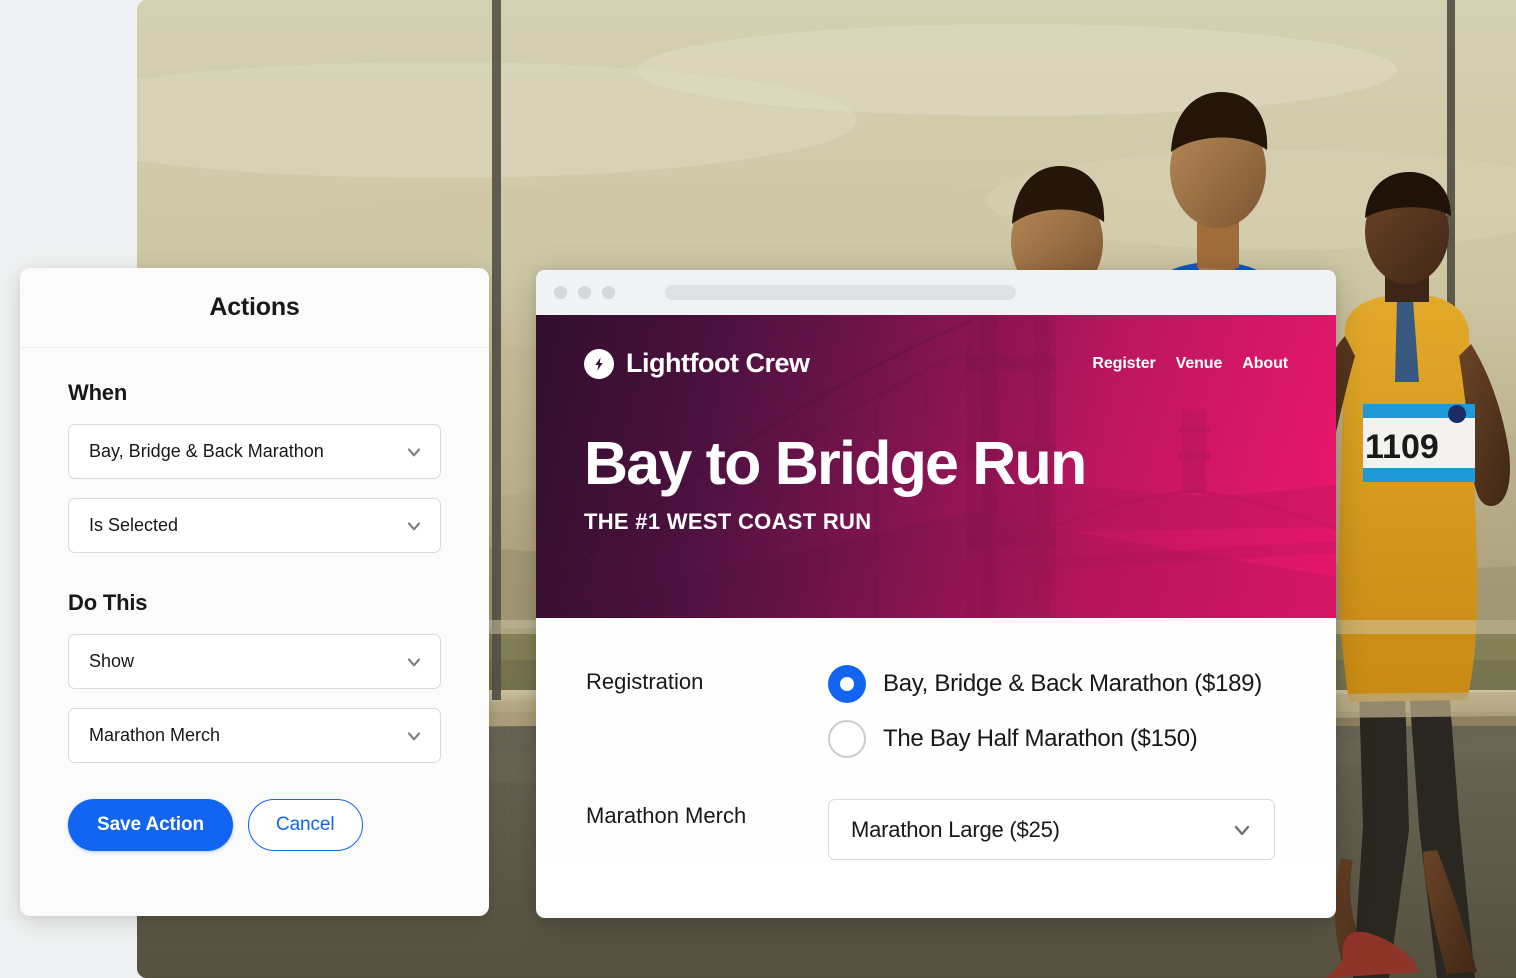 This screenshot has height=978, width=1516. I want to click on svg-text: 1109, so click(1402, 447).